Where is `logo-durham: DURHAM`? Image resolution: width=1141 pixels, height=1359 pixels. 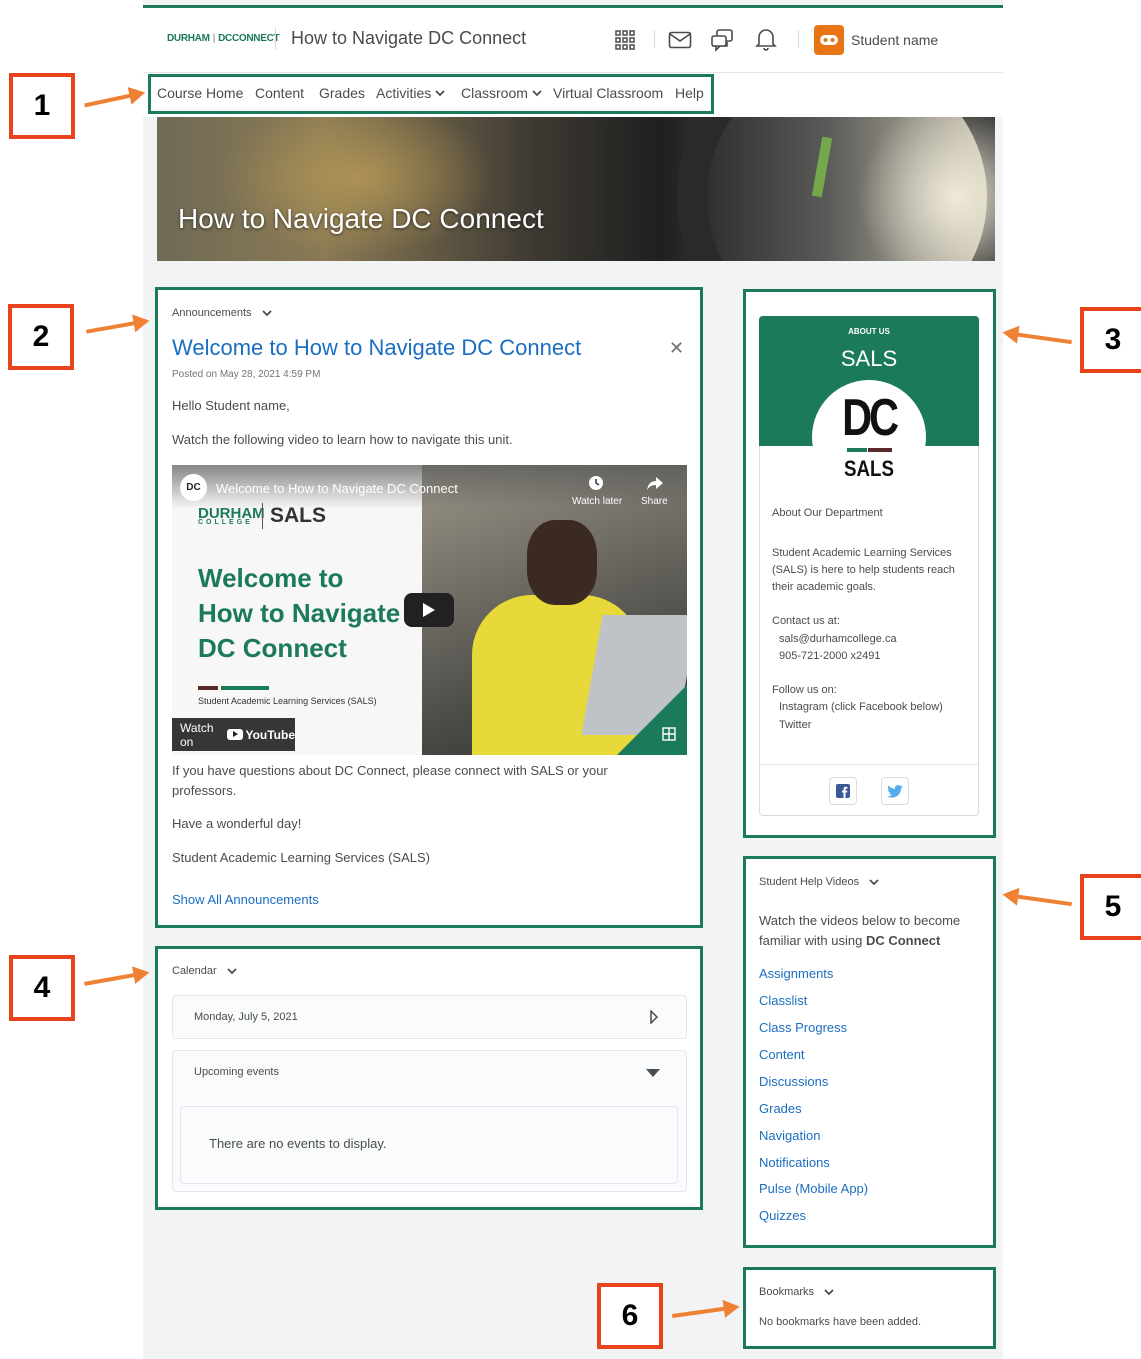 logo-durham: DURHAM is located at coordinates (188, 38).